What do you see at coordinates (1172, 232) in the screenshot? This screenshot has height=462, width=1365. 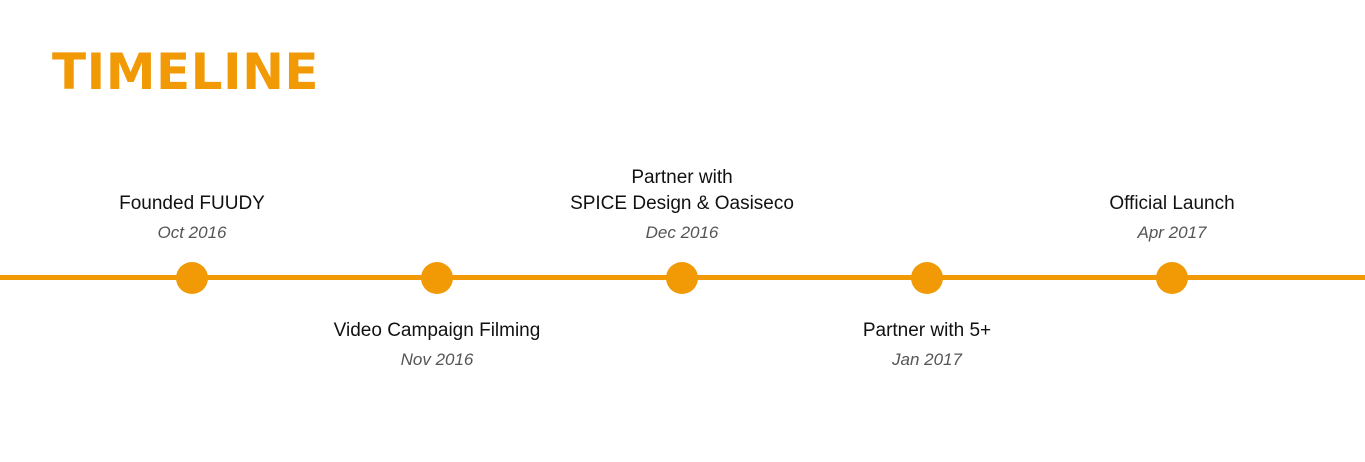 I see `milestone-date: Apr 2017` at bounding box center [1172, 232].